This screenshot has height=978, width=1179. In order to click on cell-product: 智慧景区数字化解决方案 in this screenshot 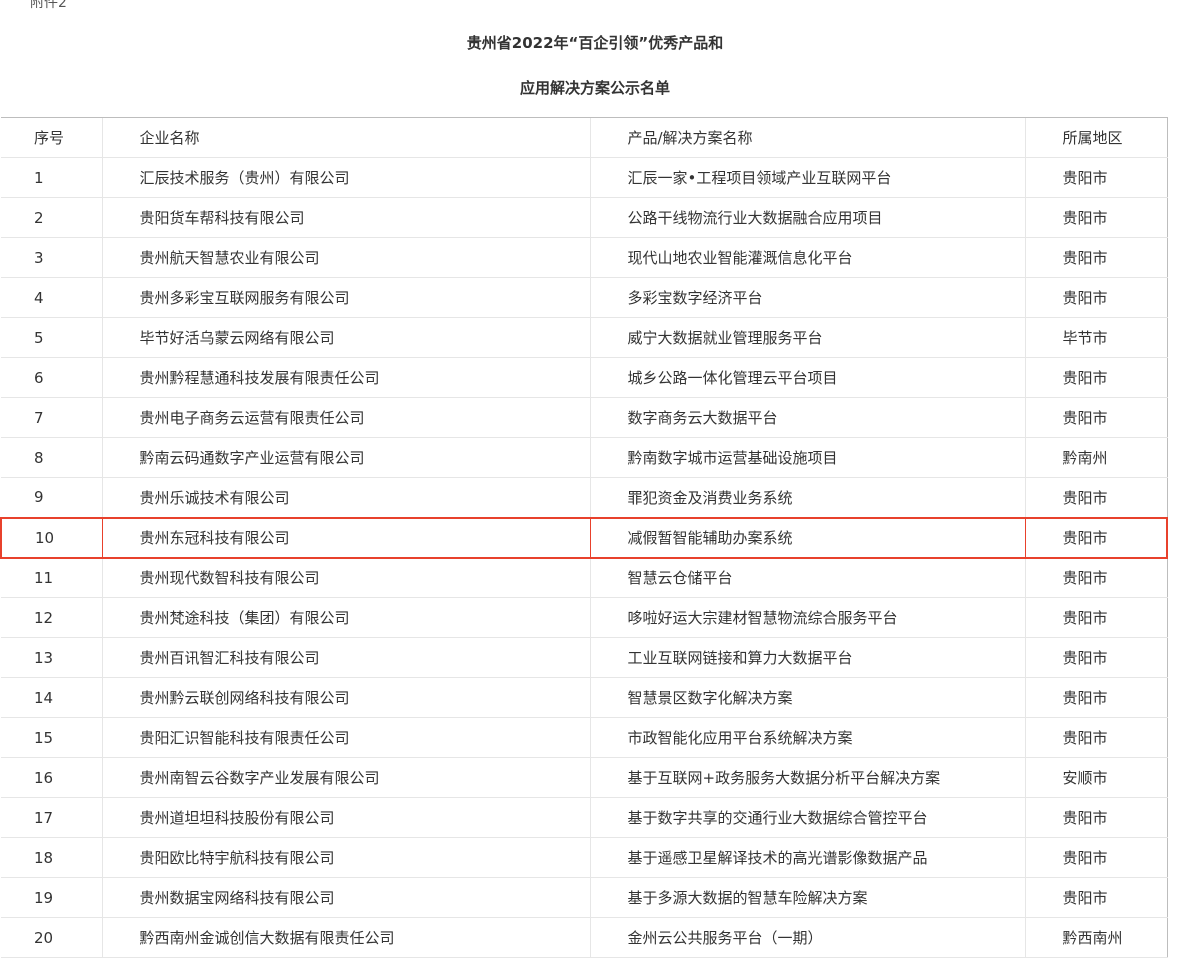, I will do `click(807, 697)`.